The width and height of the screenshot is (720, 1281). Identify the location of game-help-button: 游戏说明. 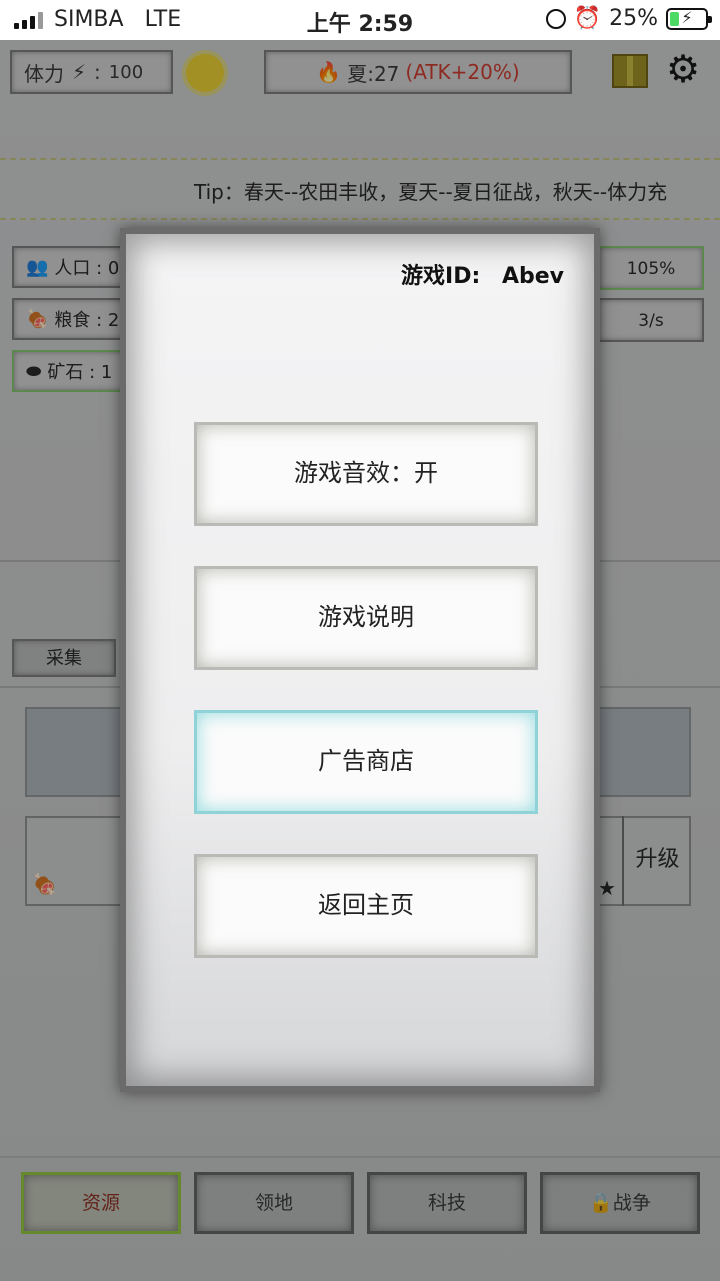
(366, 618).